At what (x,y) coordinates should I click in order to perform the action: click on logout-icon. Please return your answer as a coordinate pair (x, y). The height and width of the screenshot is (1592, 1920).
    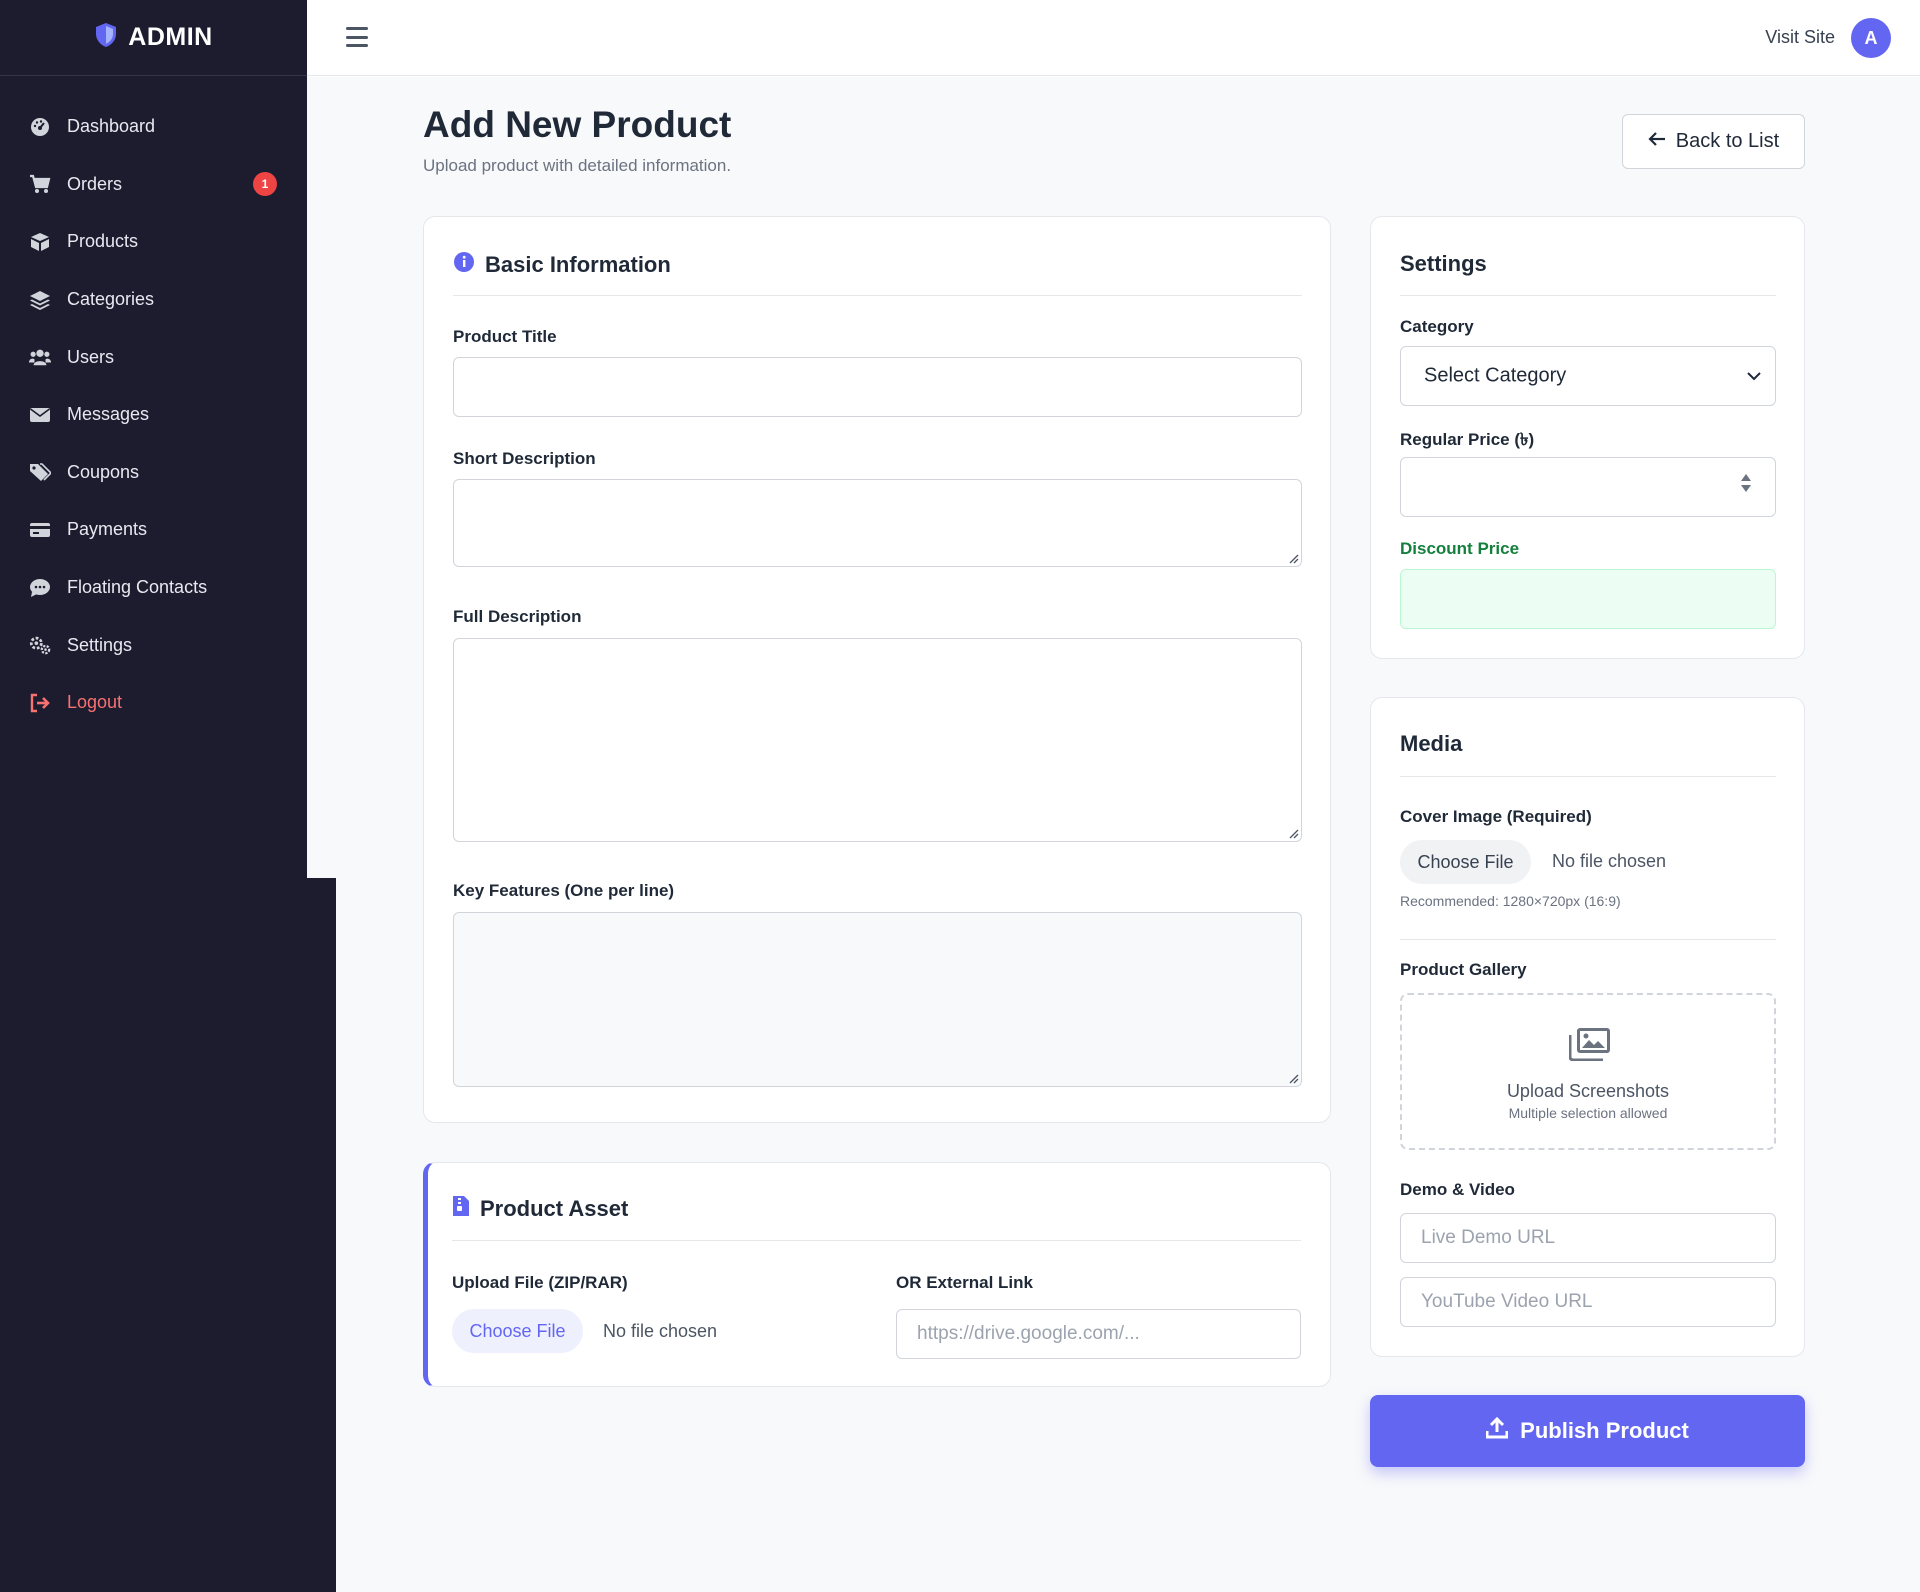
    Looking at the image, I should click on (40, 703).